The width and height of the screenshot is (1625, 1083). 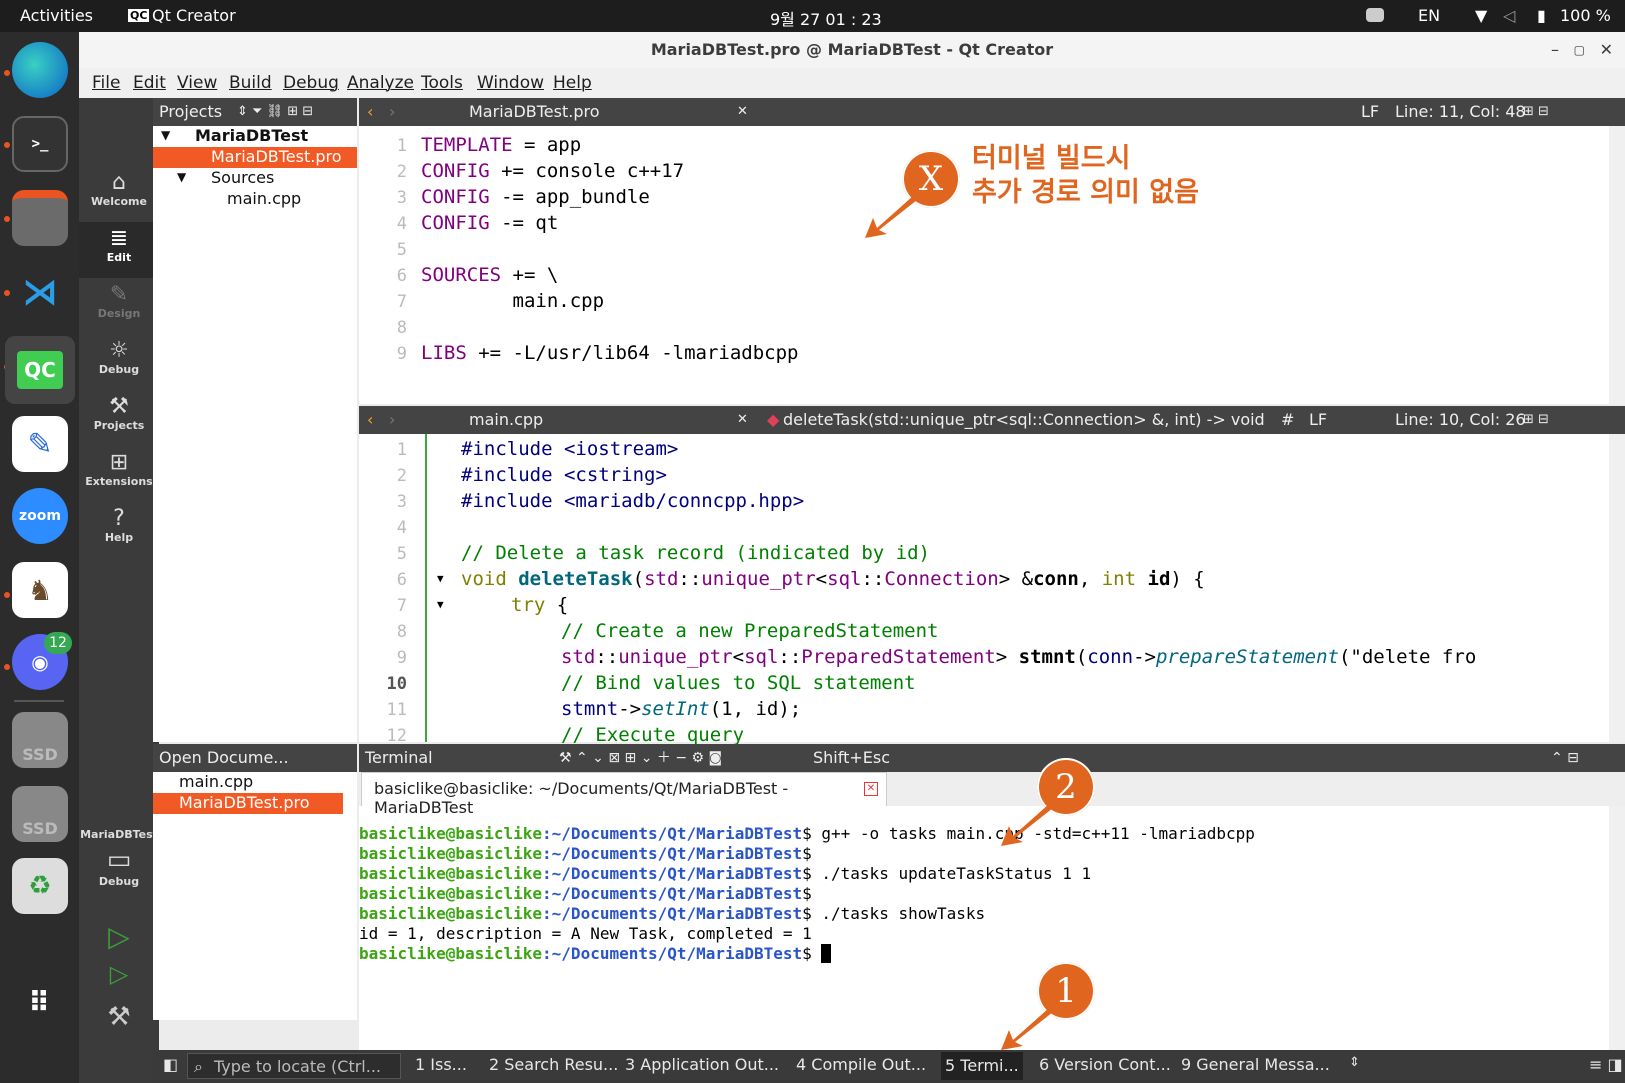 I want to click on menu-tools: Tools, so click(x=442, y=83).